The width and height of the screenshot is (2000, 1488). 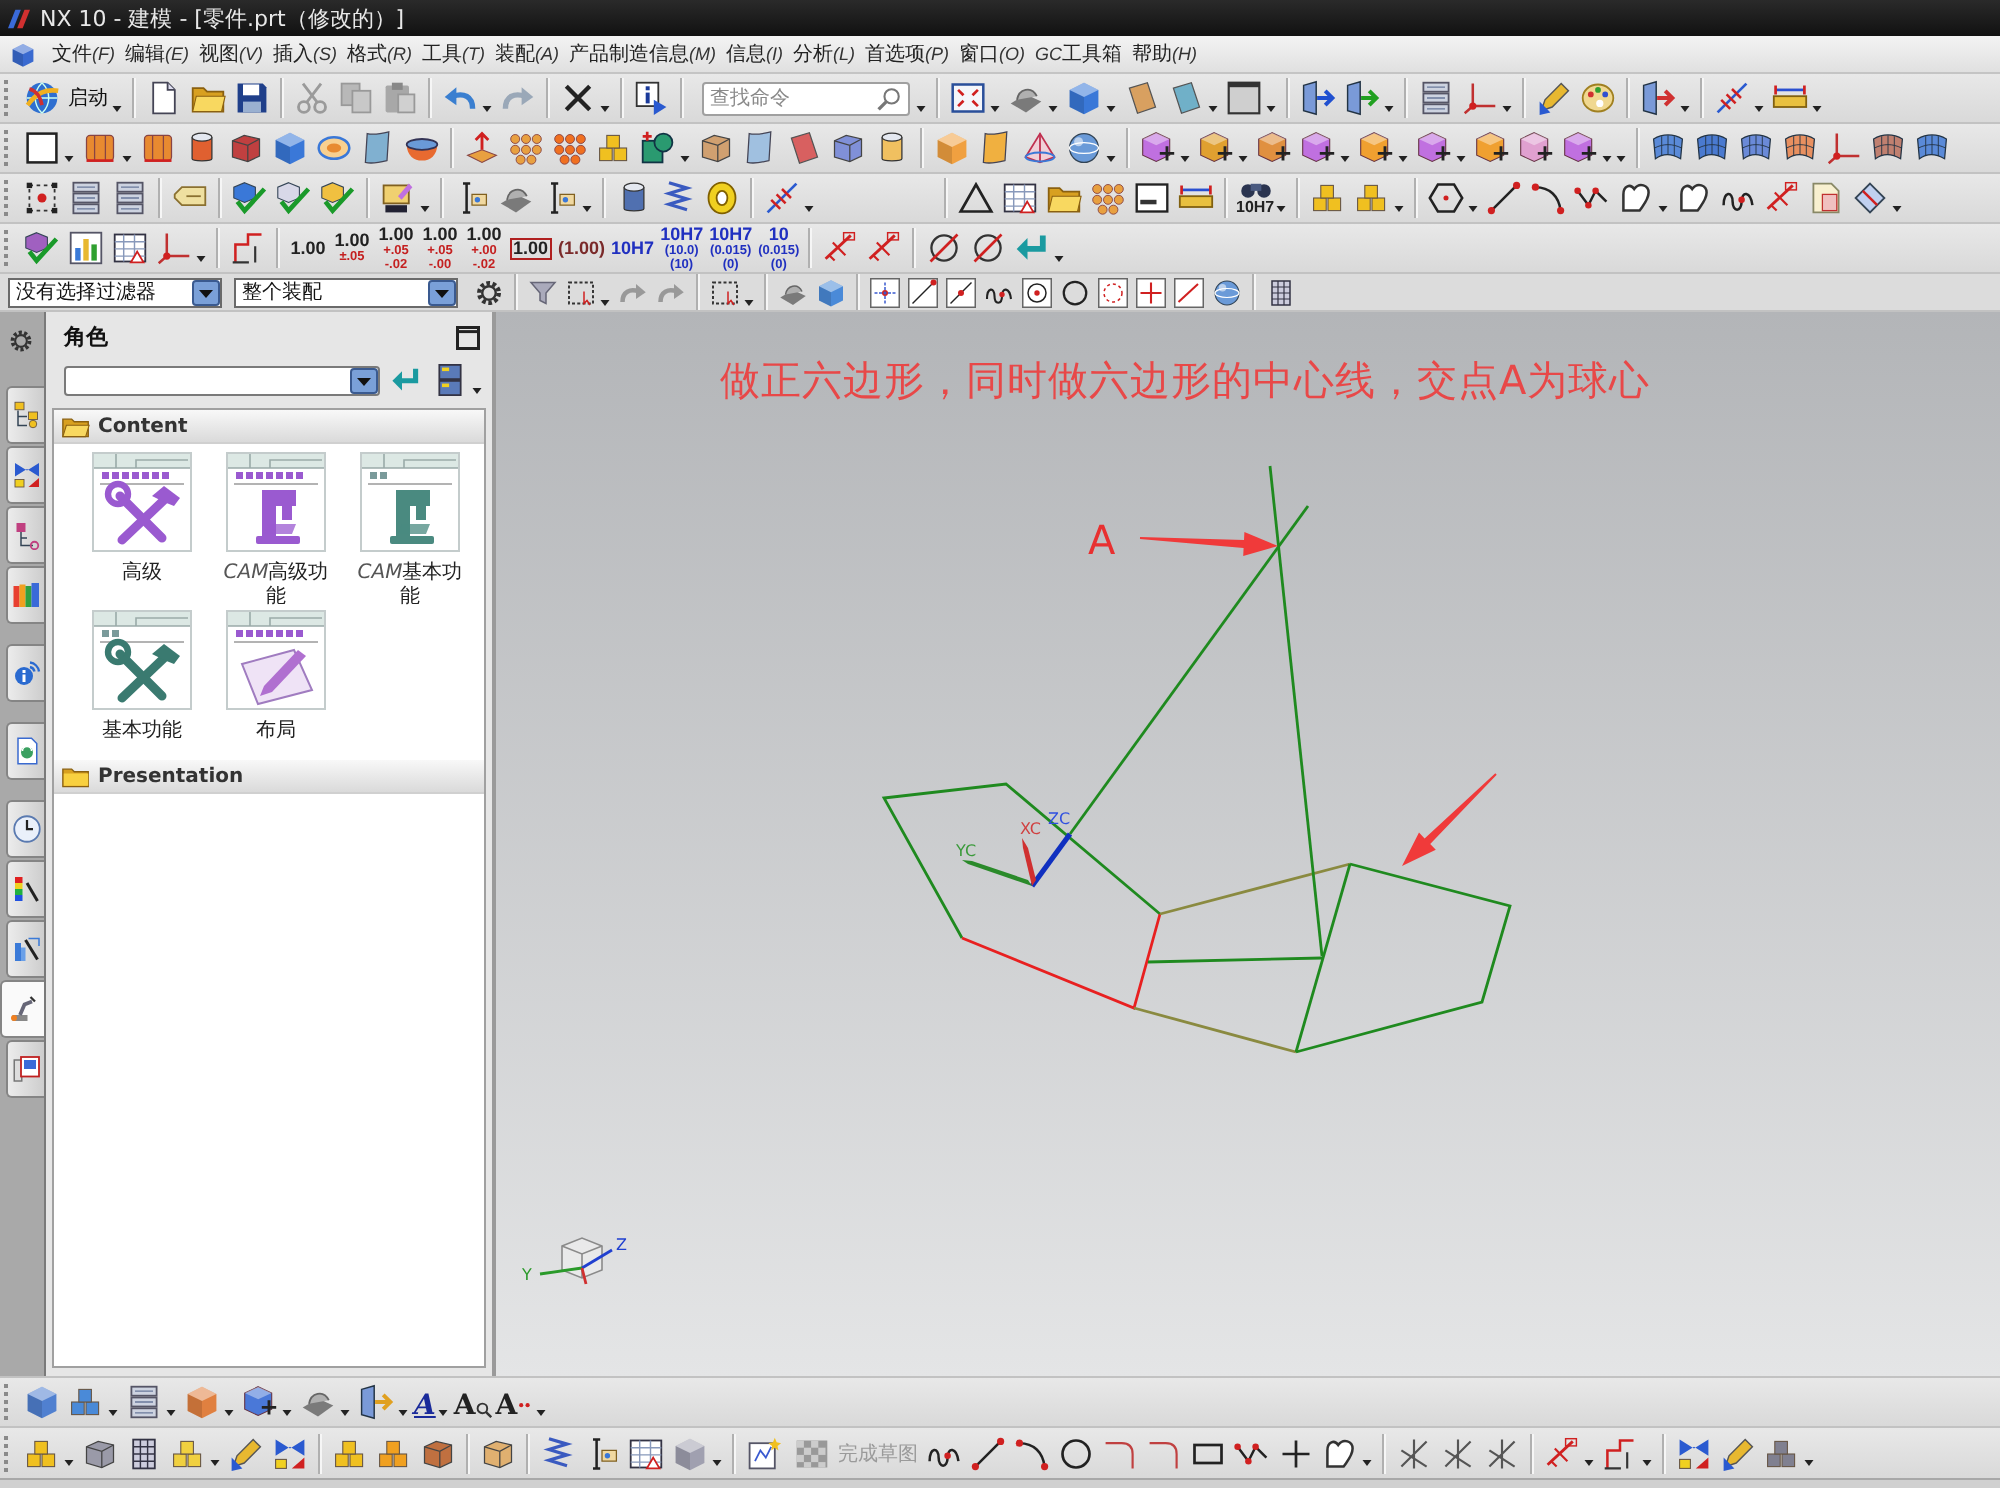 What do you see at coordinates (346, 292) in the screenshot?
I see `scope-dropdown: 整个装配` at bounding box center [346, 292].